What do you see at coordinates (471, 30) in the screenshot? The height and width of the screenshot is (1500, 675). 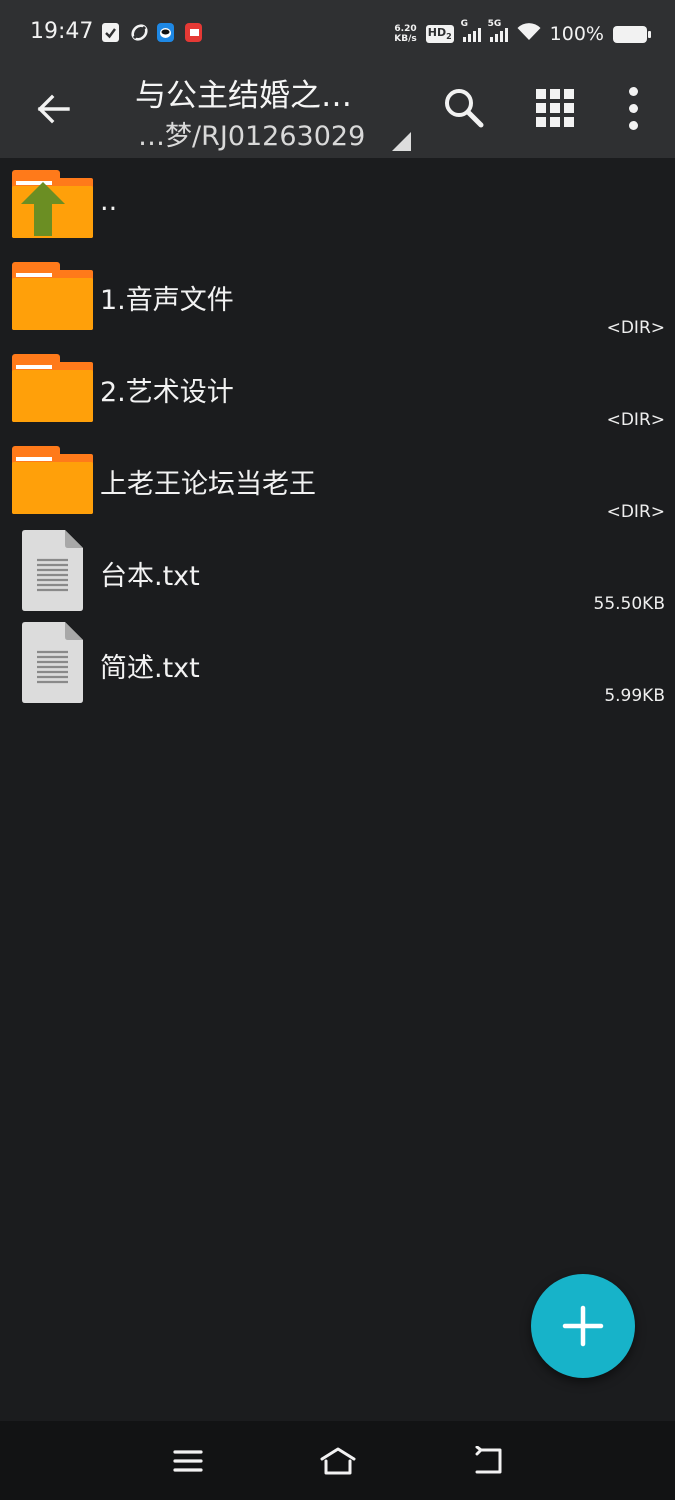 I see `signal-icon-1: G` at bounding box center [471, 30].